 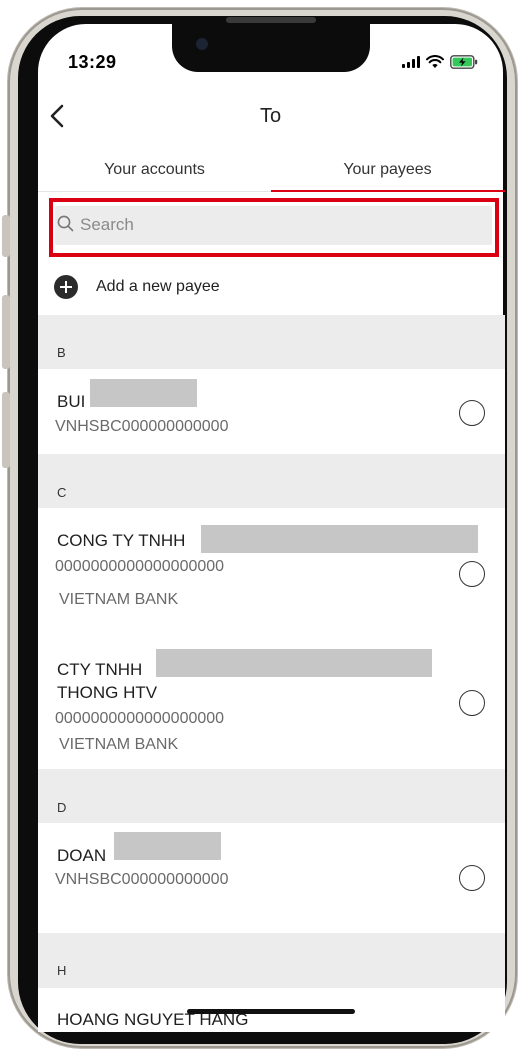 What do you see at coordinates (388, 191) in the screenshot?
I see `active-tab-indicator` at bounding box center [388, 191].